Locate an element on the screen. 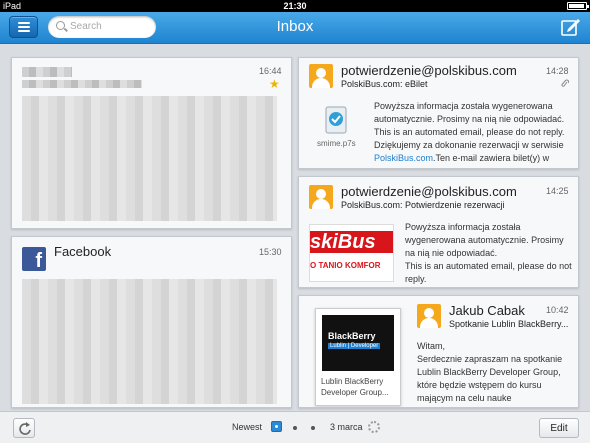 This screenshot has height=443, width=590. email-subject: PolskiBus.com: Potwierdzenie rezerwacji is located at coordinates (423, 205).